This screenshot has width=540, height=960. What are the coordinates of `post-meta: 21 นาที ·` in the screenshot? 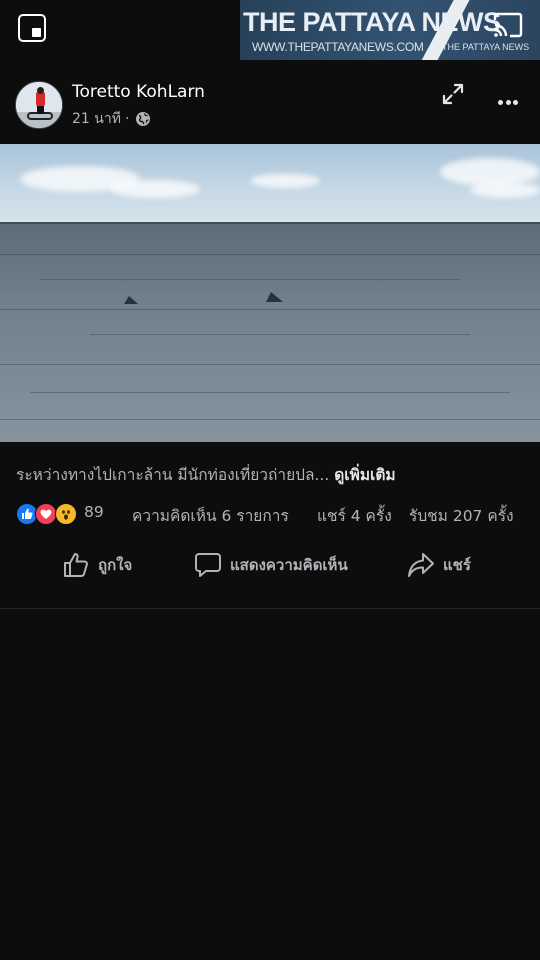 It's located at (111, 119).